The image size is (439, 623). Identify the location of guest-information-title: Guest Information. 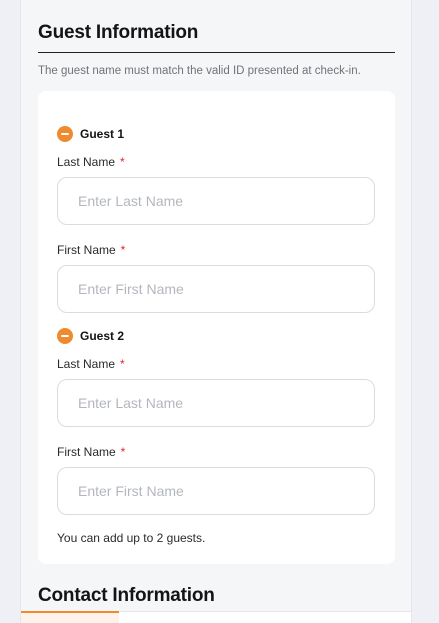
(118, 32).